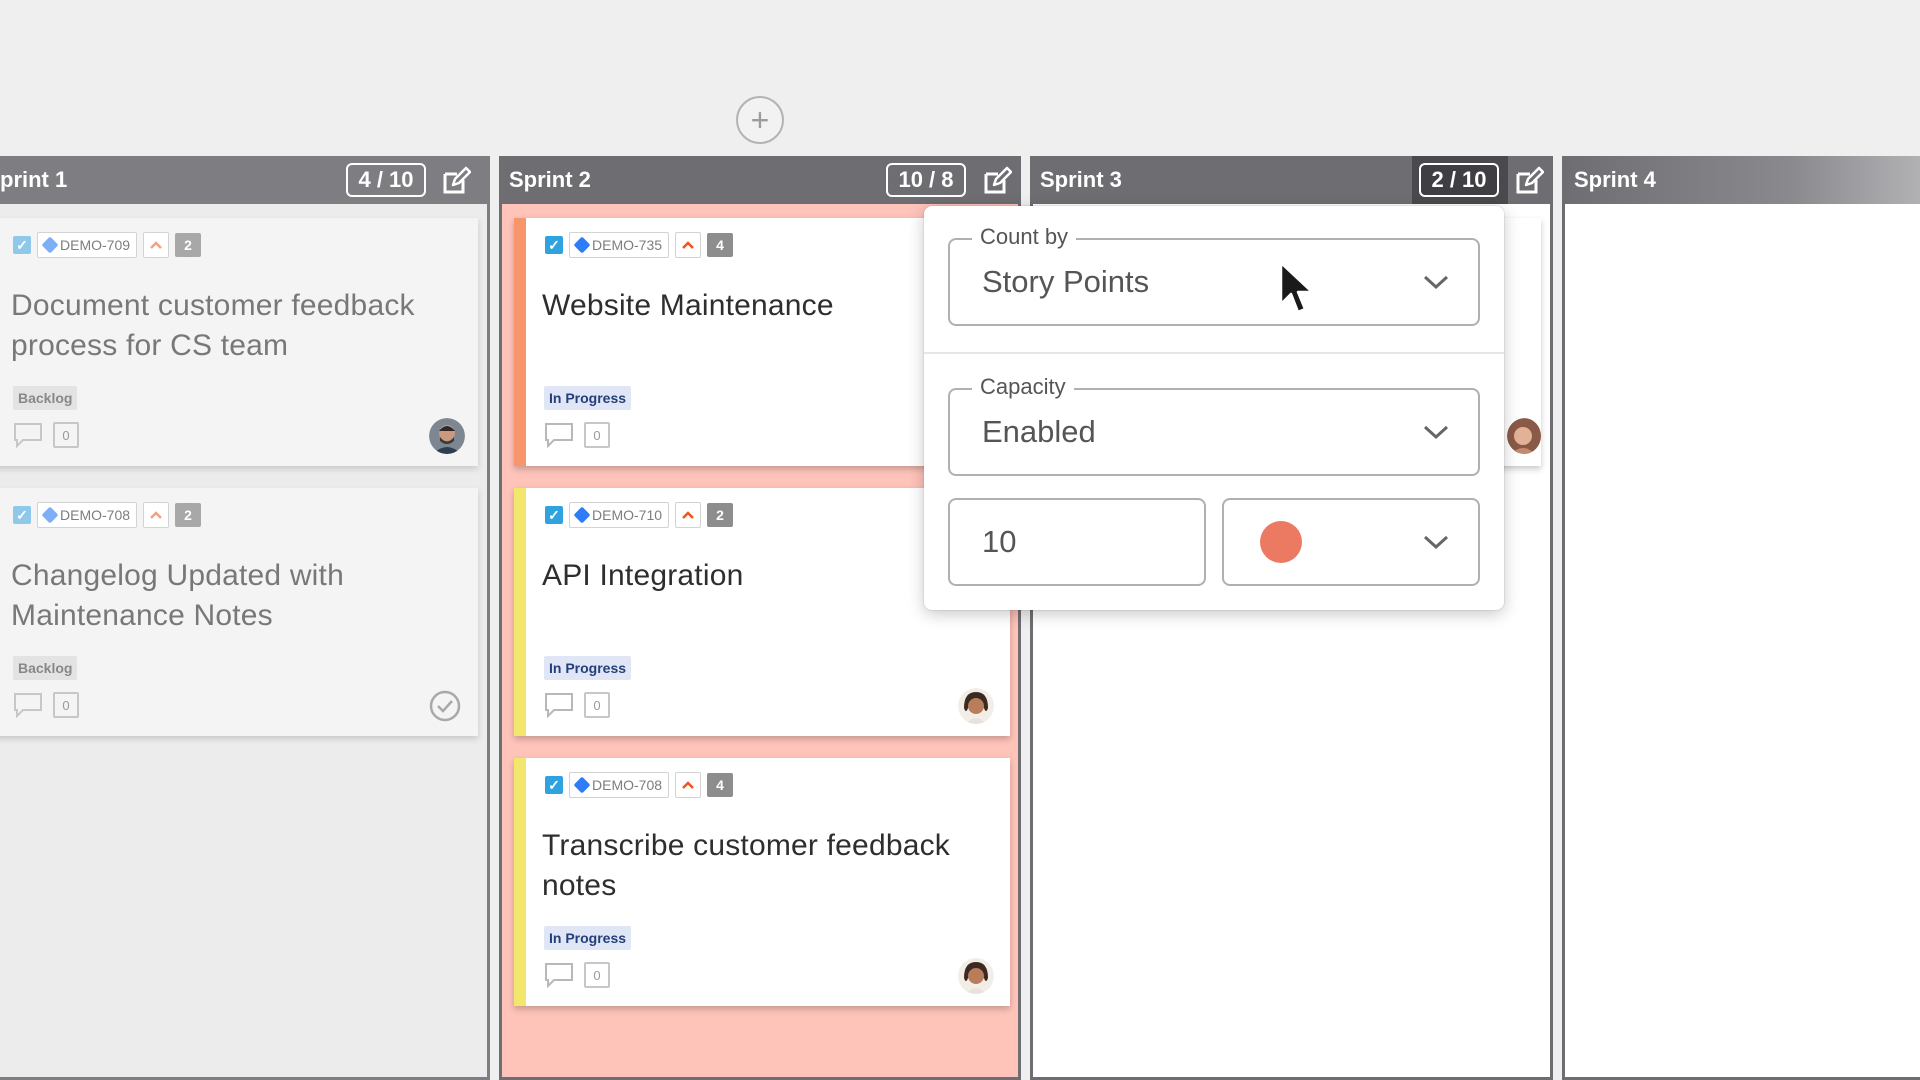 The height and width of the screenshot is (1080, 1920). Describe the element at coordinates (1291, 180) in the screenshot. I see `sprint-header: Sprint 3 2 / 10` at that location.